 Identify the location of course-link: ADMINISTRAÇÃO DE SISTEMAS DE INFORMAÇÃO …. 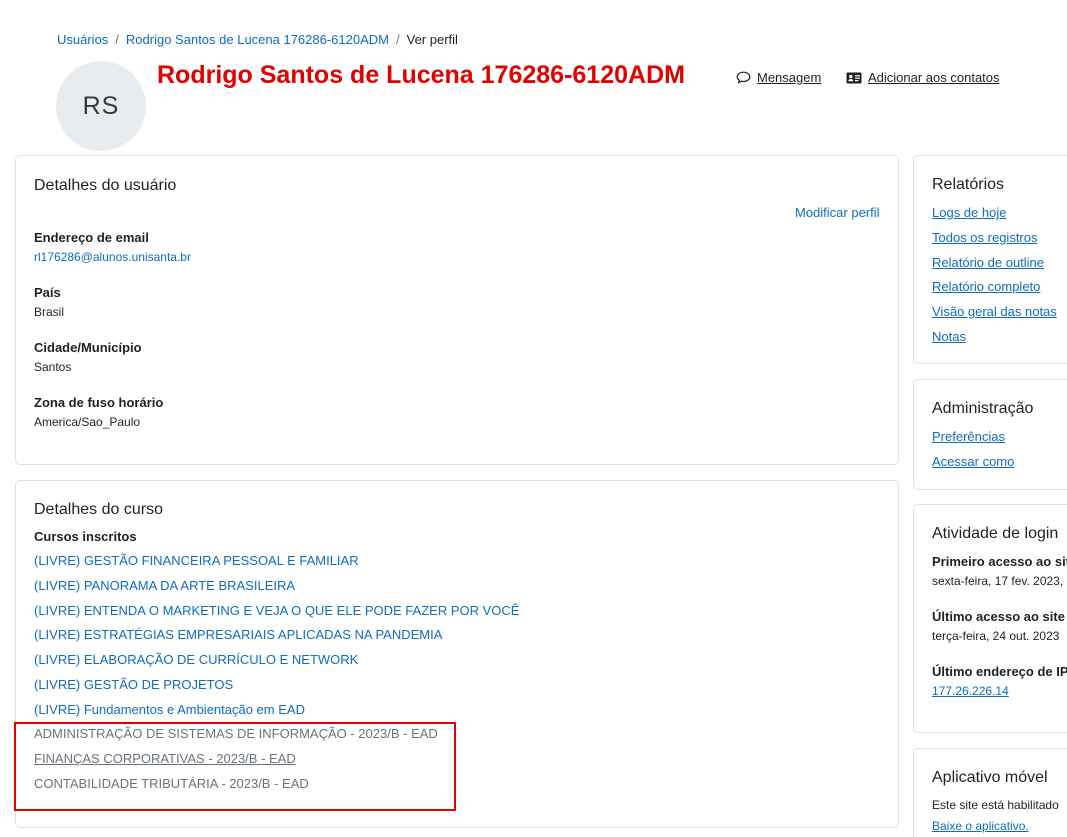
(236, 733).